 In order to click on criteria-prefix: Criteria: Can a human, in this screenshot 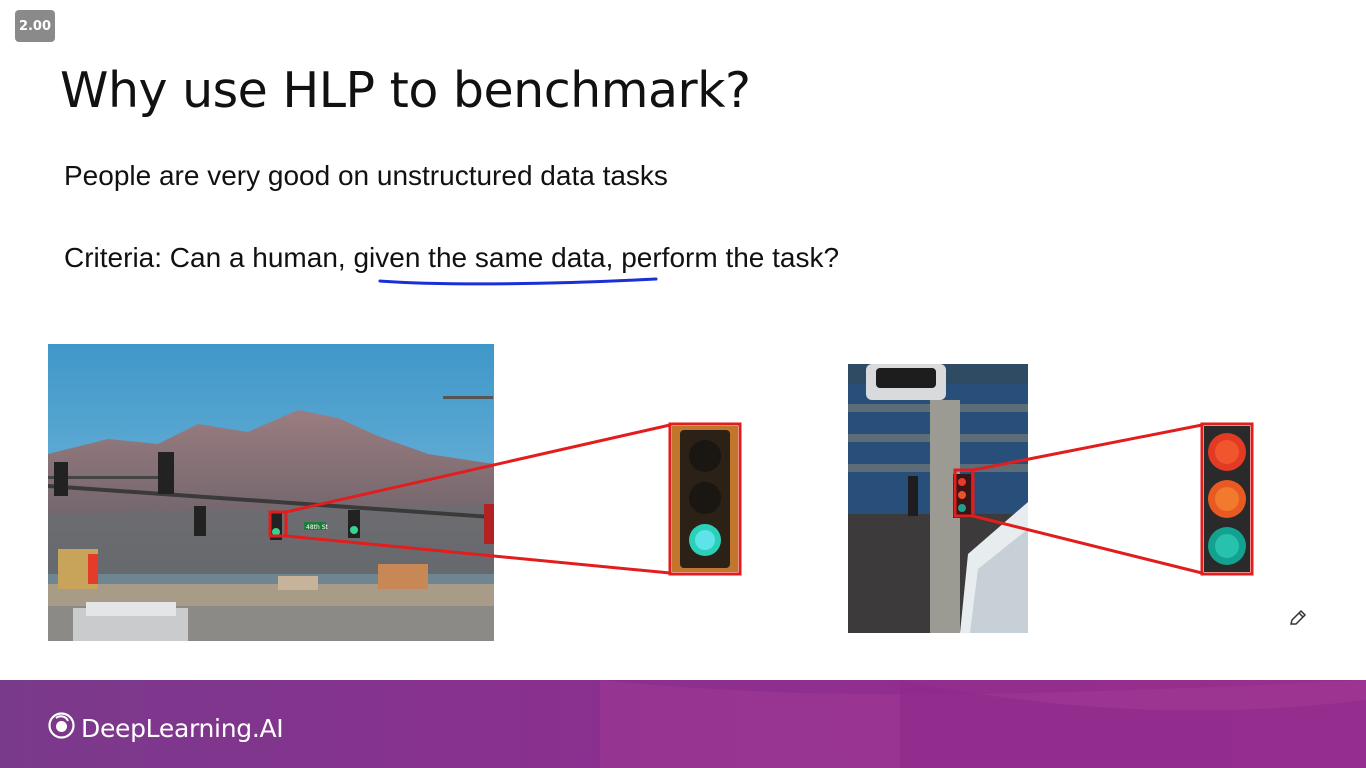, I will do `click(209, 257)`.